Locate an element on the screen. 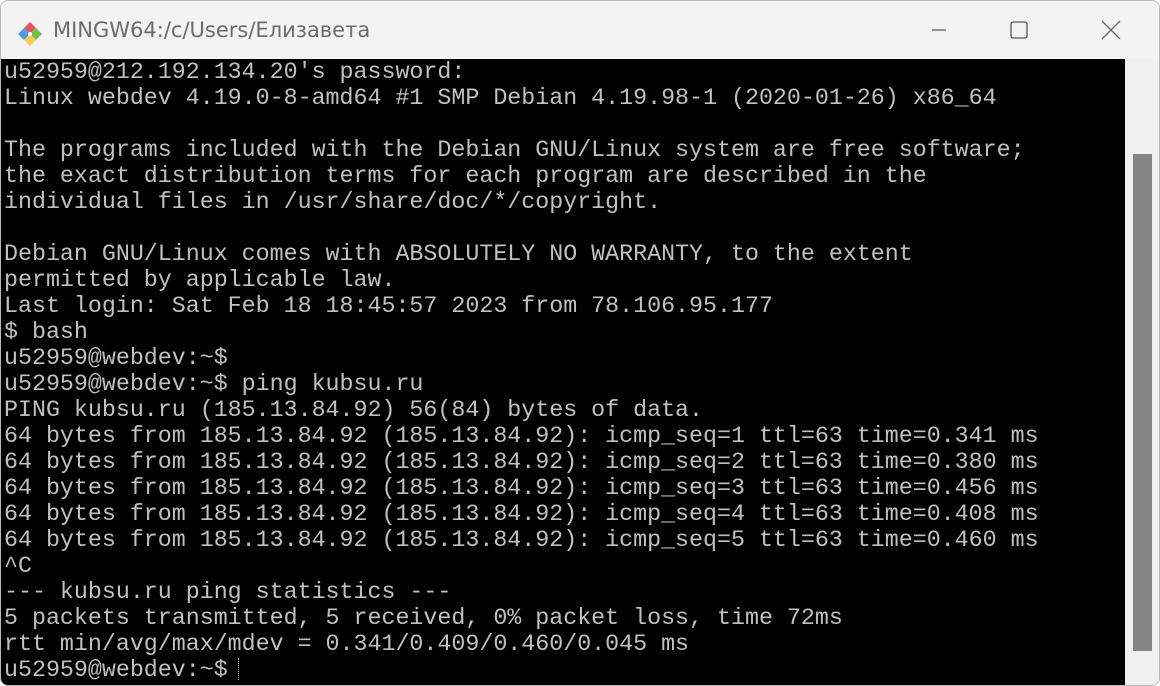 The image size is (1160, 686). title-bar: MINGW64:/c/Users/Елизавета is located at coordinates (580, 30).